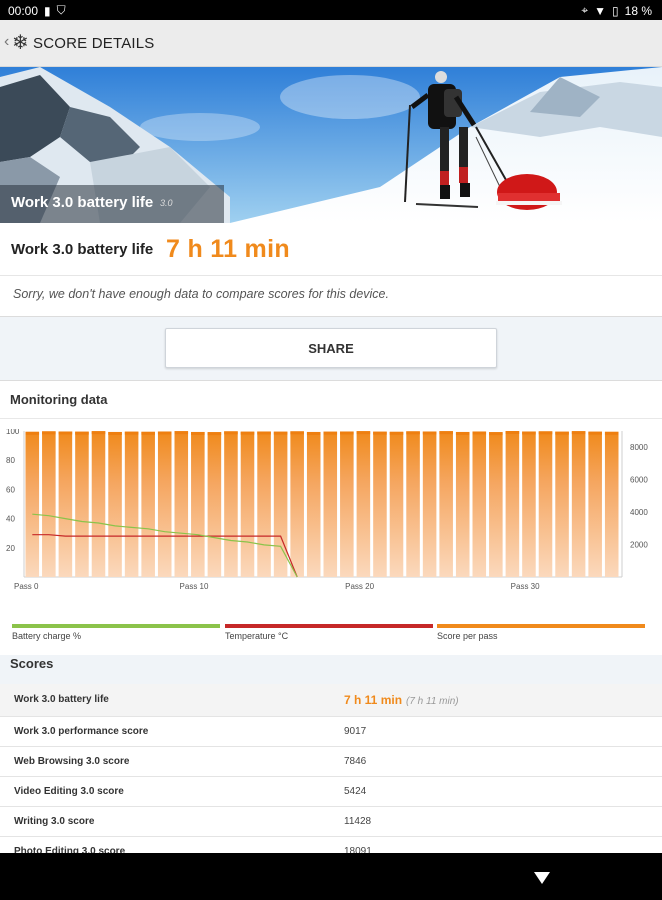  What do you see at coordinates (355, 731) in the screenshot?
I see `score-value: 9017` at bounding box center [355, 731].